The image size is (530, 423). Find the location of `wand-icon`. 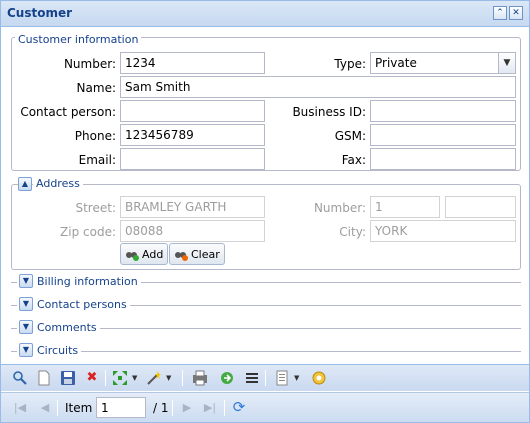

wand-icon is located at coordinates (154, 378).